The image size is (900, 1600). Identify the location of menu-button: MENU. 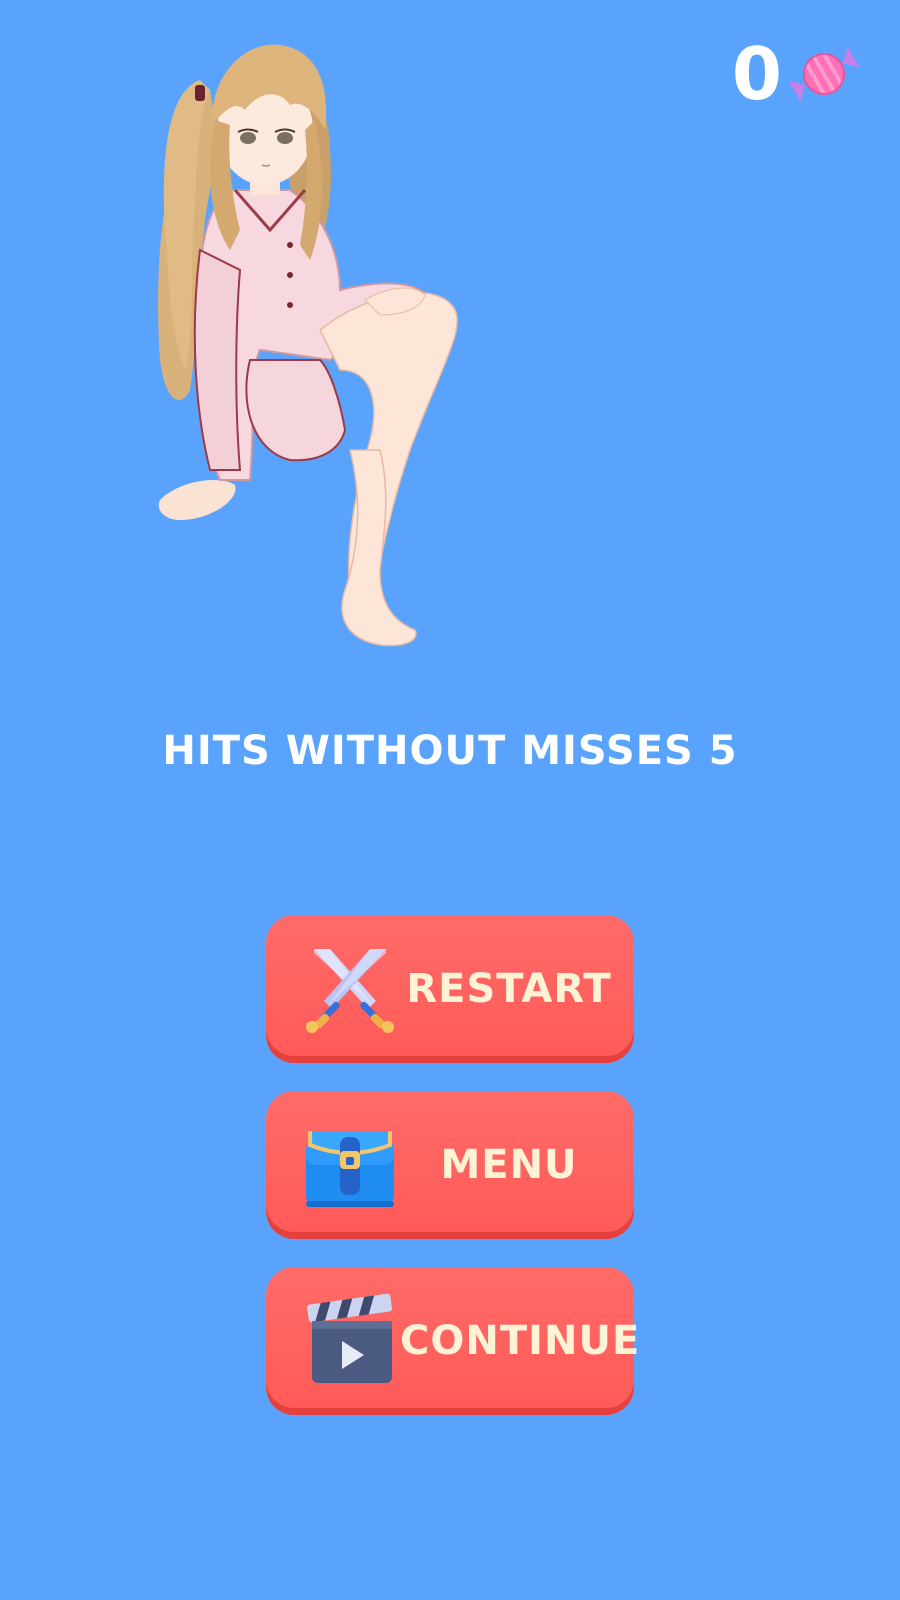
(450, 1165).